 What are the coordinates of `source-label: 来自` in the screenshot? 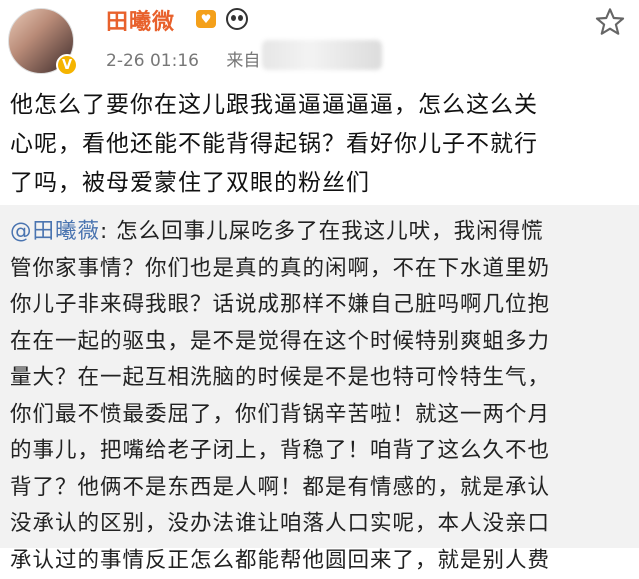 It's located at (243, 61).